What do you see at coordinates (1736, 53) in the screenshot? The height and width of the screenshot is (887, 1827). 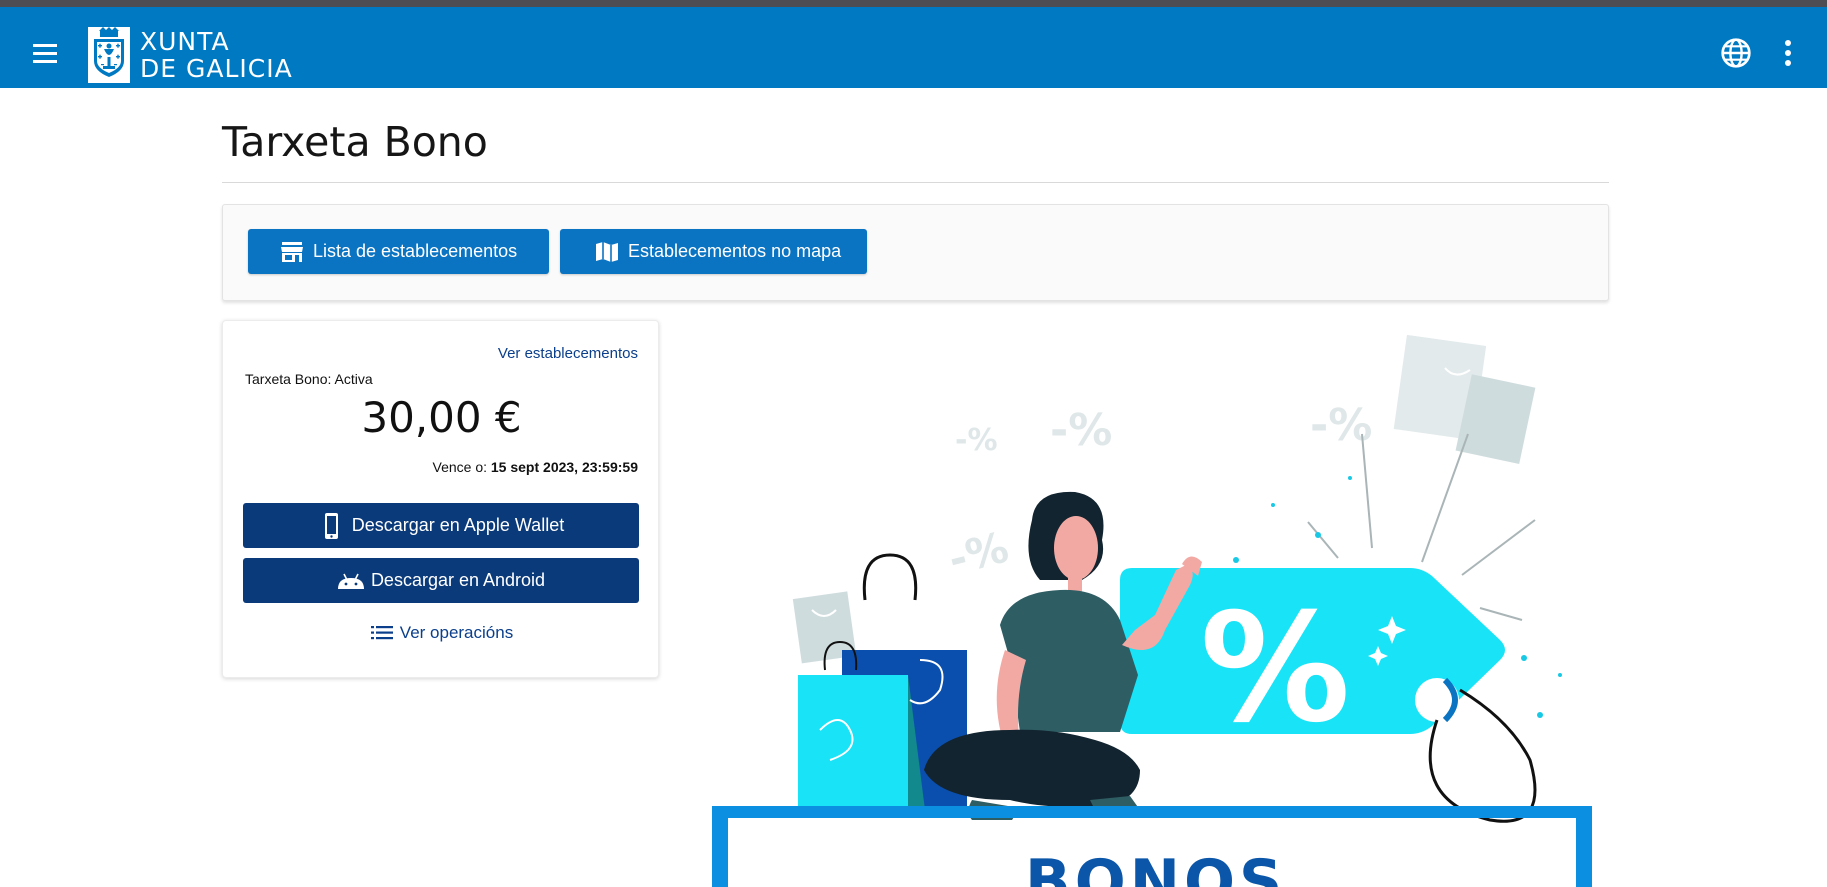 I see `globe-icon` at bounding box center [1736, 53].